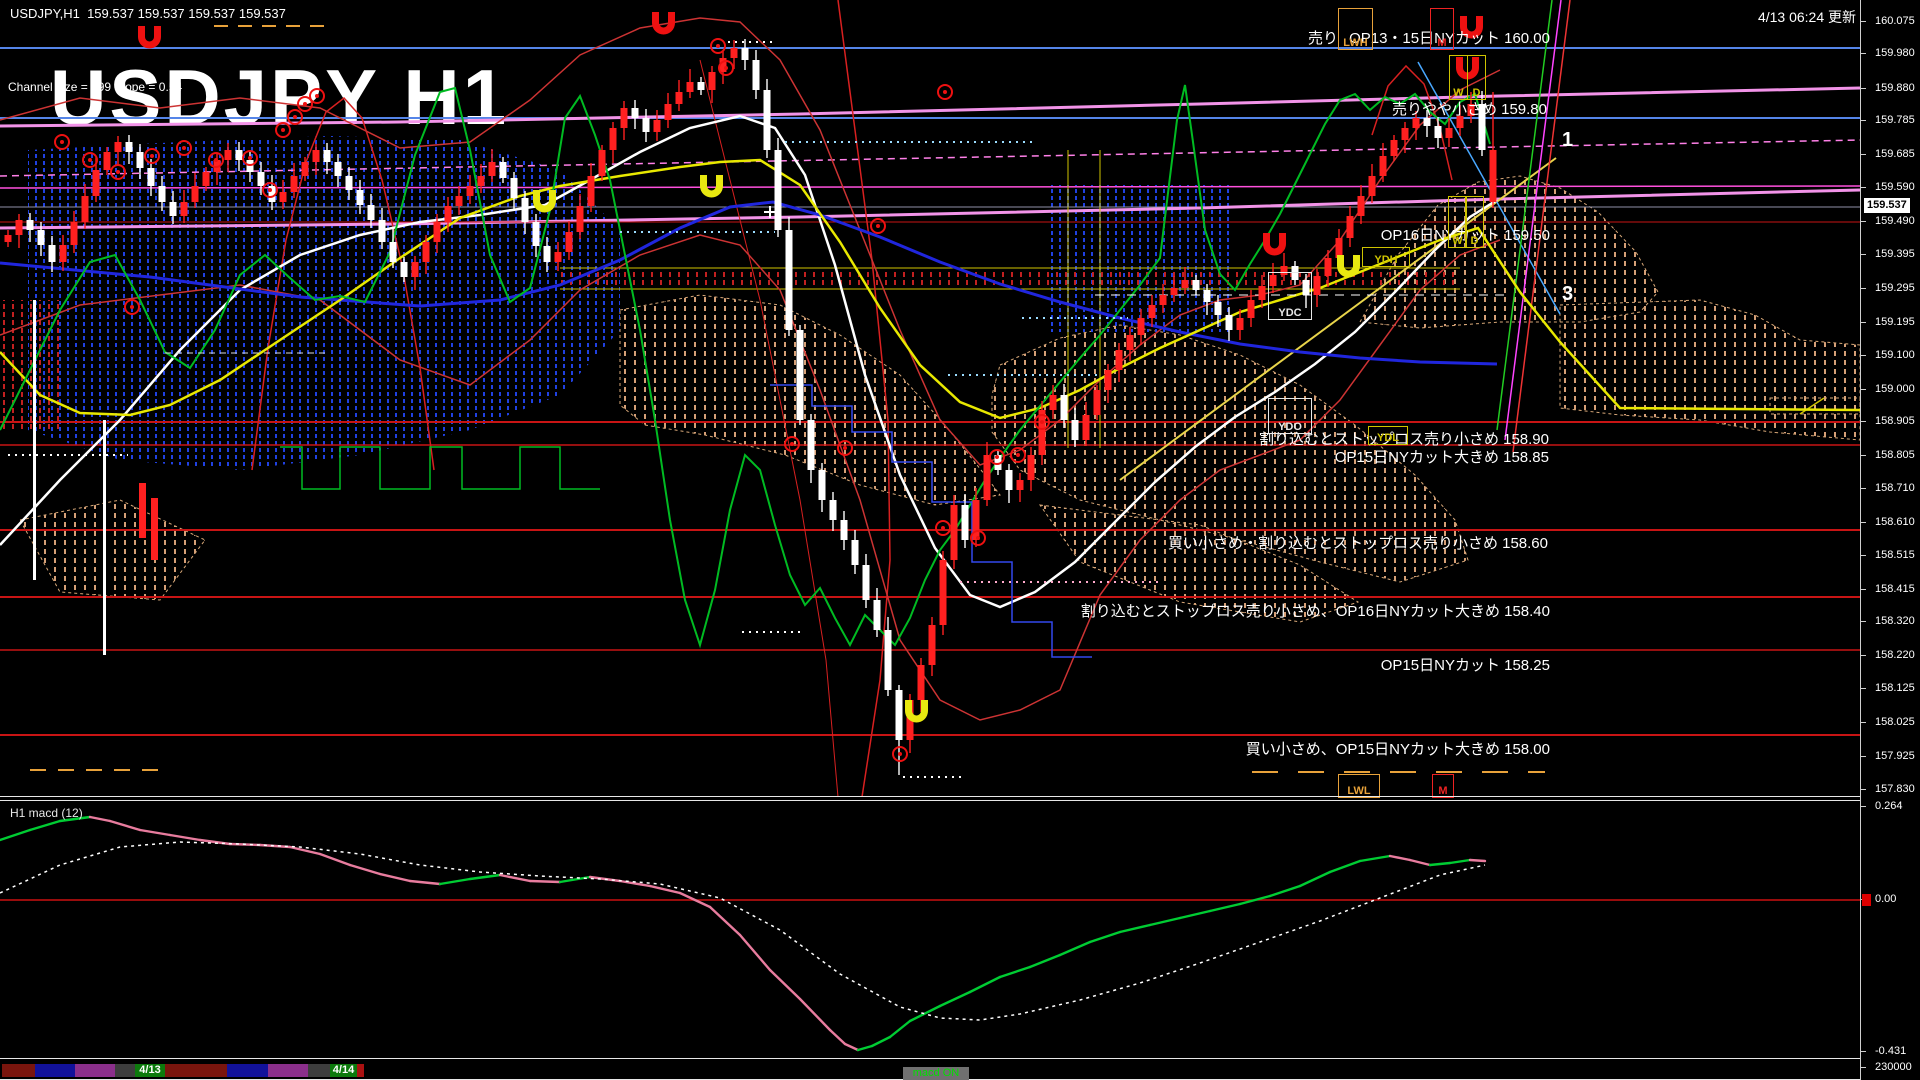 The width and height of the screenshot is (1920, 1080). I want to click on axis-label: 160.075, so click(1895, 21).